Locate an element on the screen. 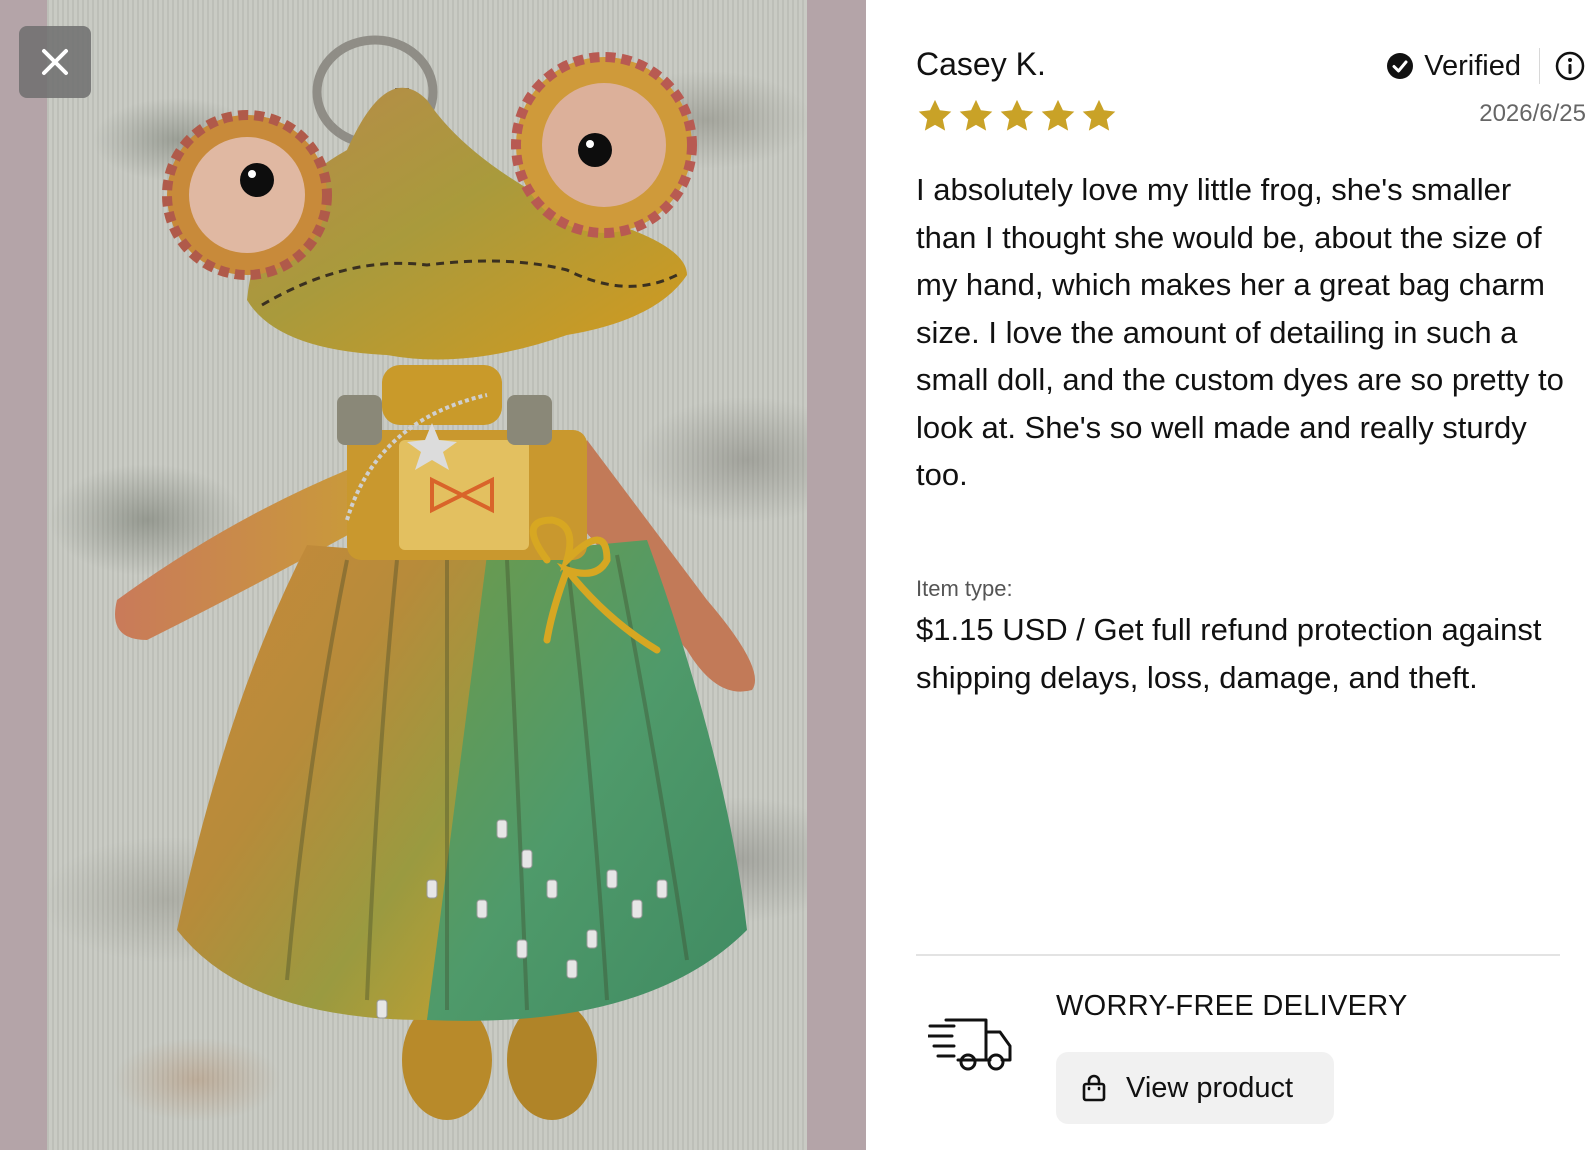  delivery-title: WORRY-FREE DELIVERY is located at coordinates (1232, 1006).